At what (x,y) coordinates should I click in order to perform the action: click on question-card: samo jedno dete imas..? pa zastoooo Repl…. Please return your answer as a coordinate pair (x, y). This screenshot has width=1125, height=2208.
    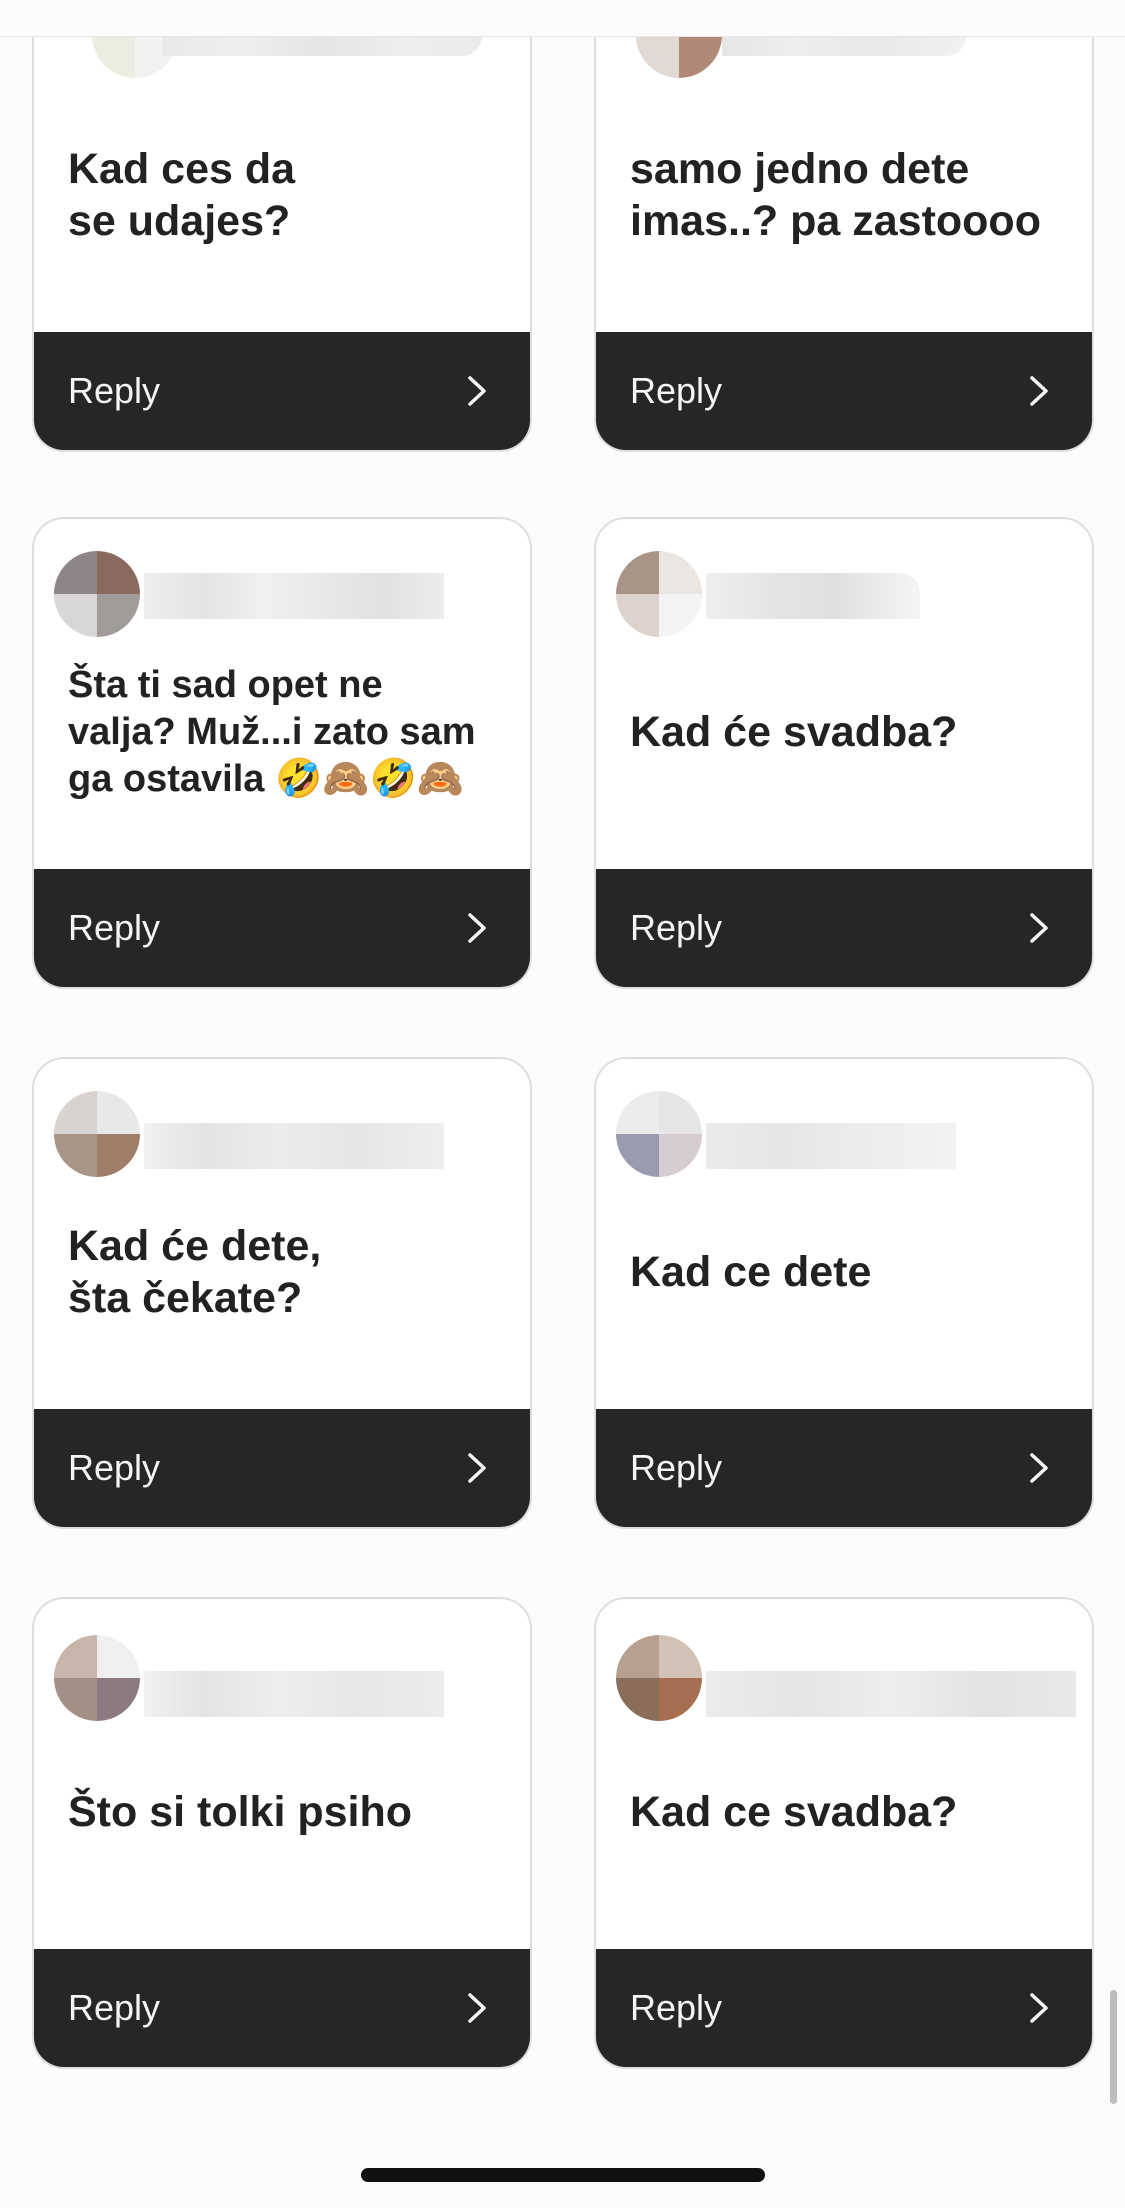
    Looking at the image, I should click on (844, 226).